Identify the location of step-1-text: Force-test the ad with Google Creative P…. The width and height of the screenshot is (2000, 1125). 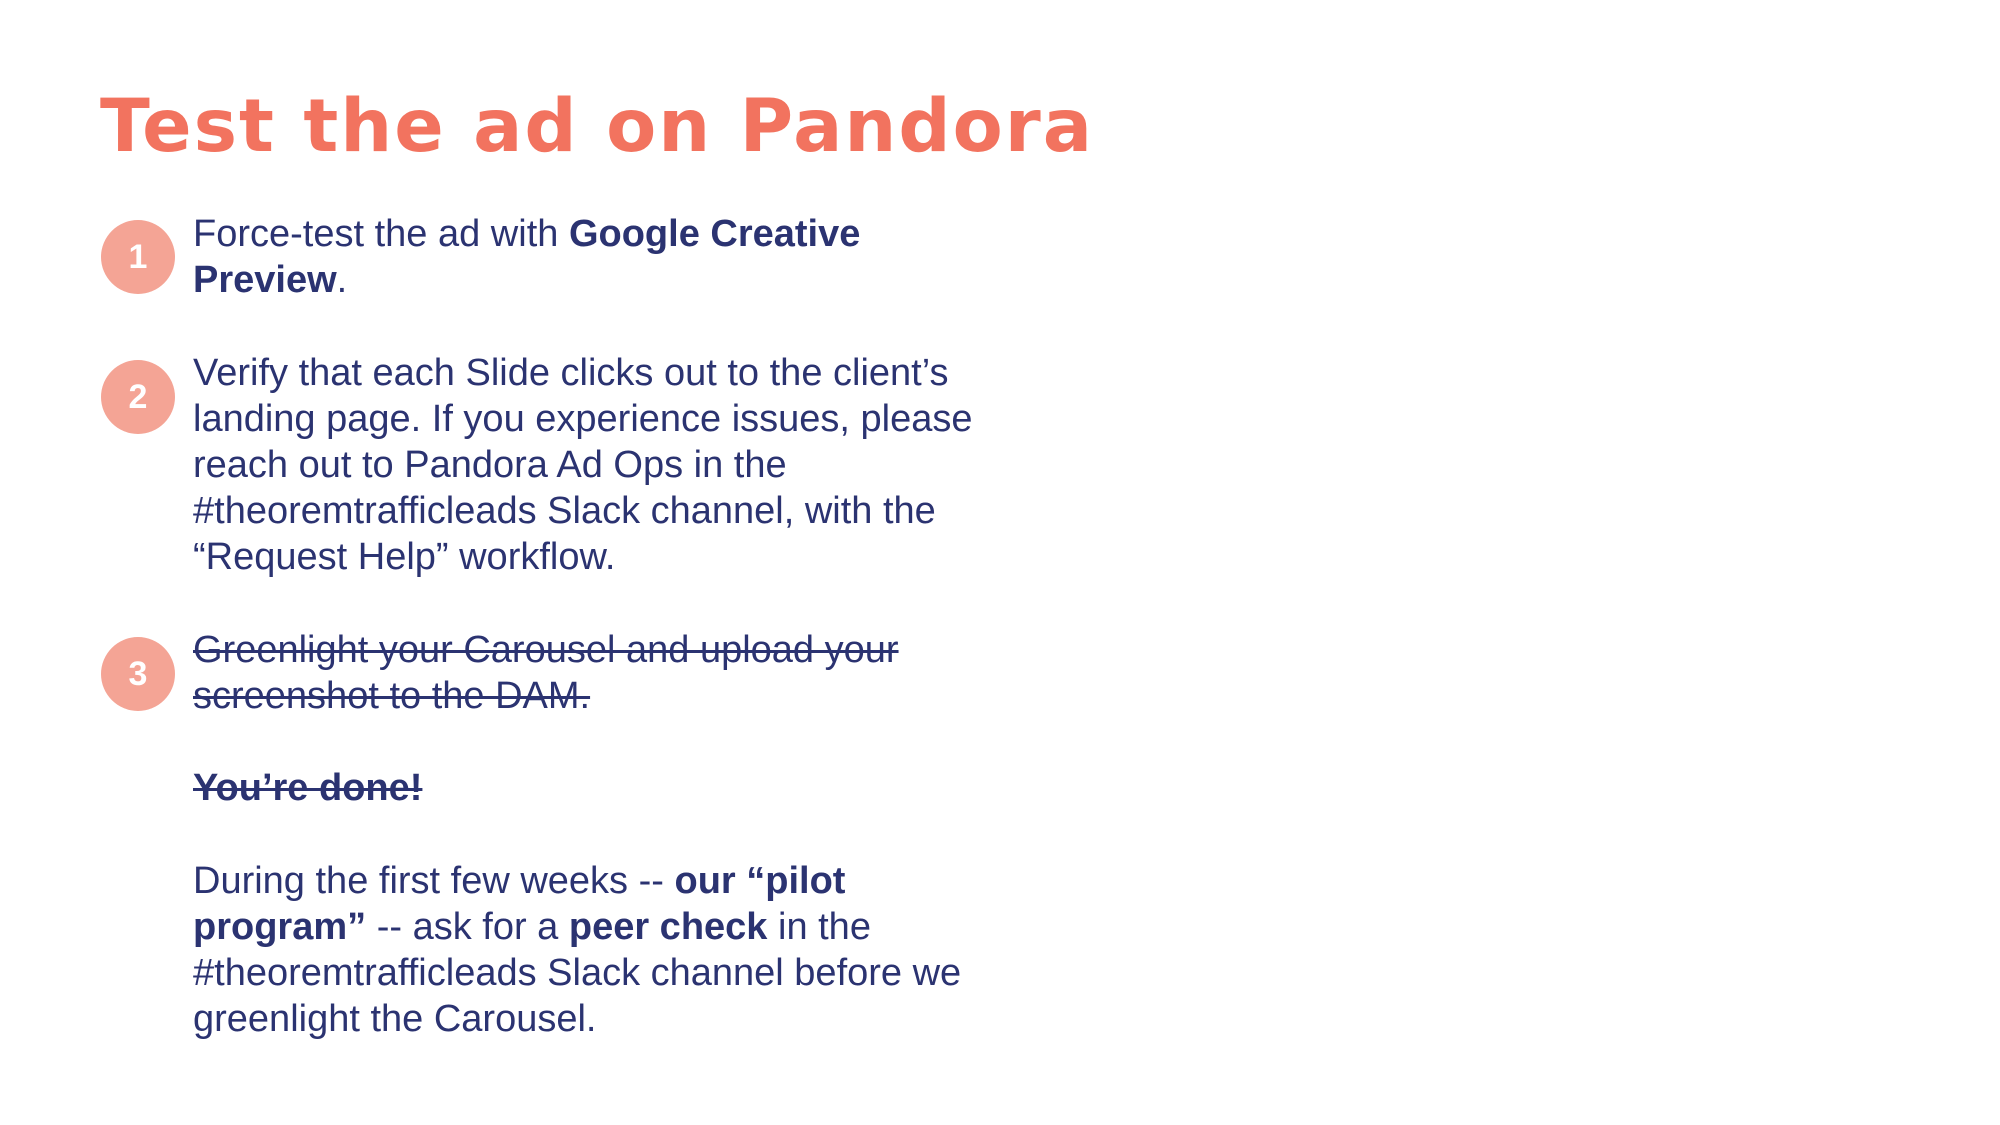
(588, 257).